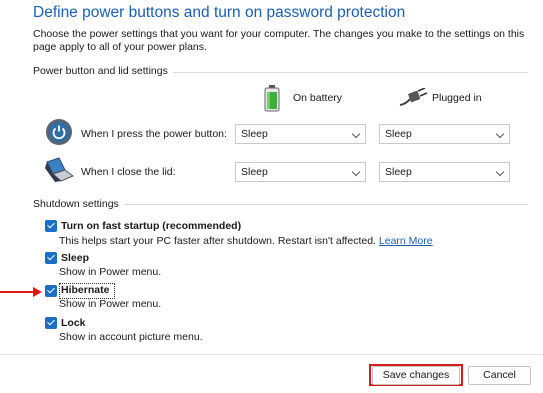  I want to click on laptop-lid-icon, so click(59, 169).